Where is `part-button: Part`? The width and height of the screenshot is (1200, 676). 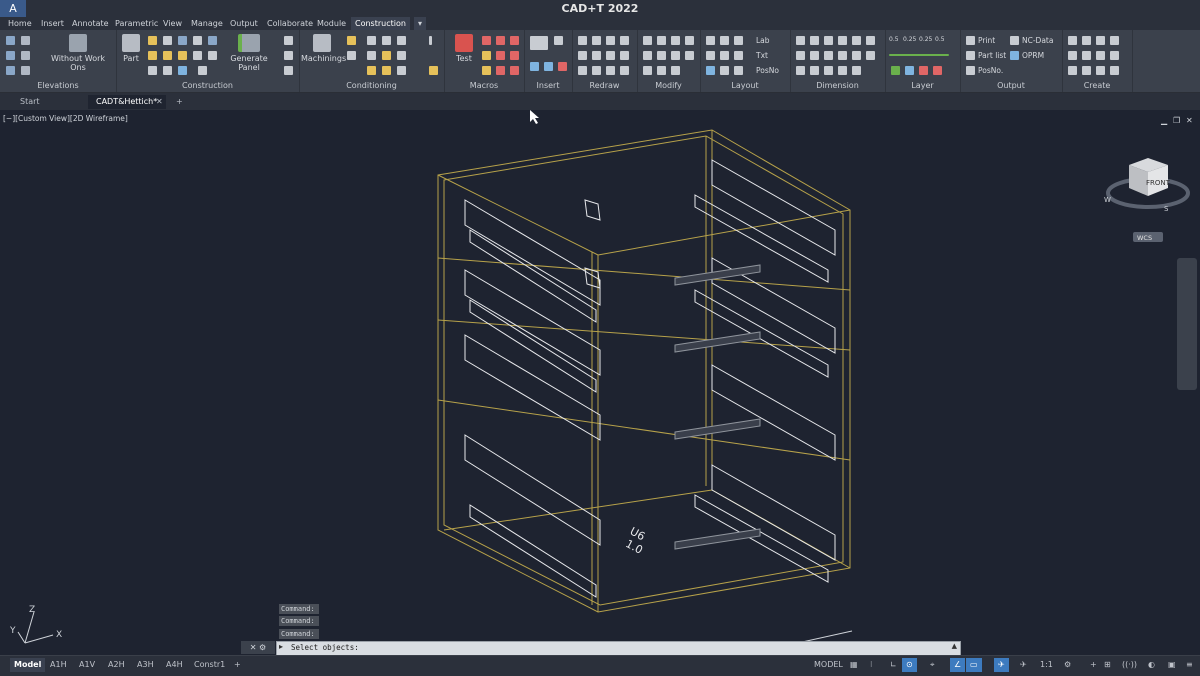
part-button: Part is located at coordinates (131, 48).